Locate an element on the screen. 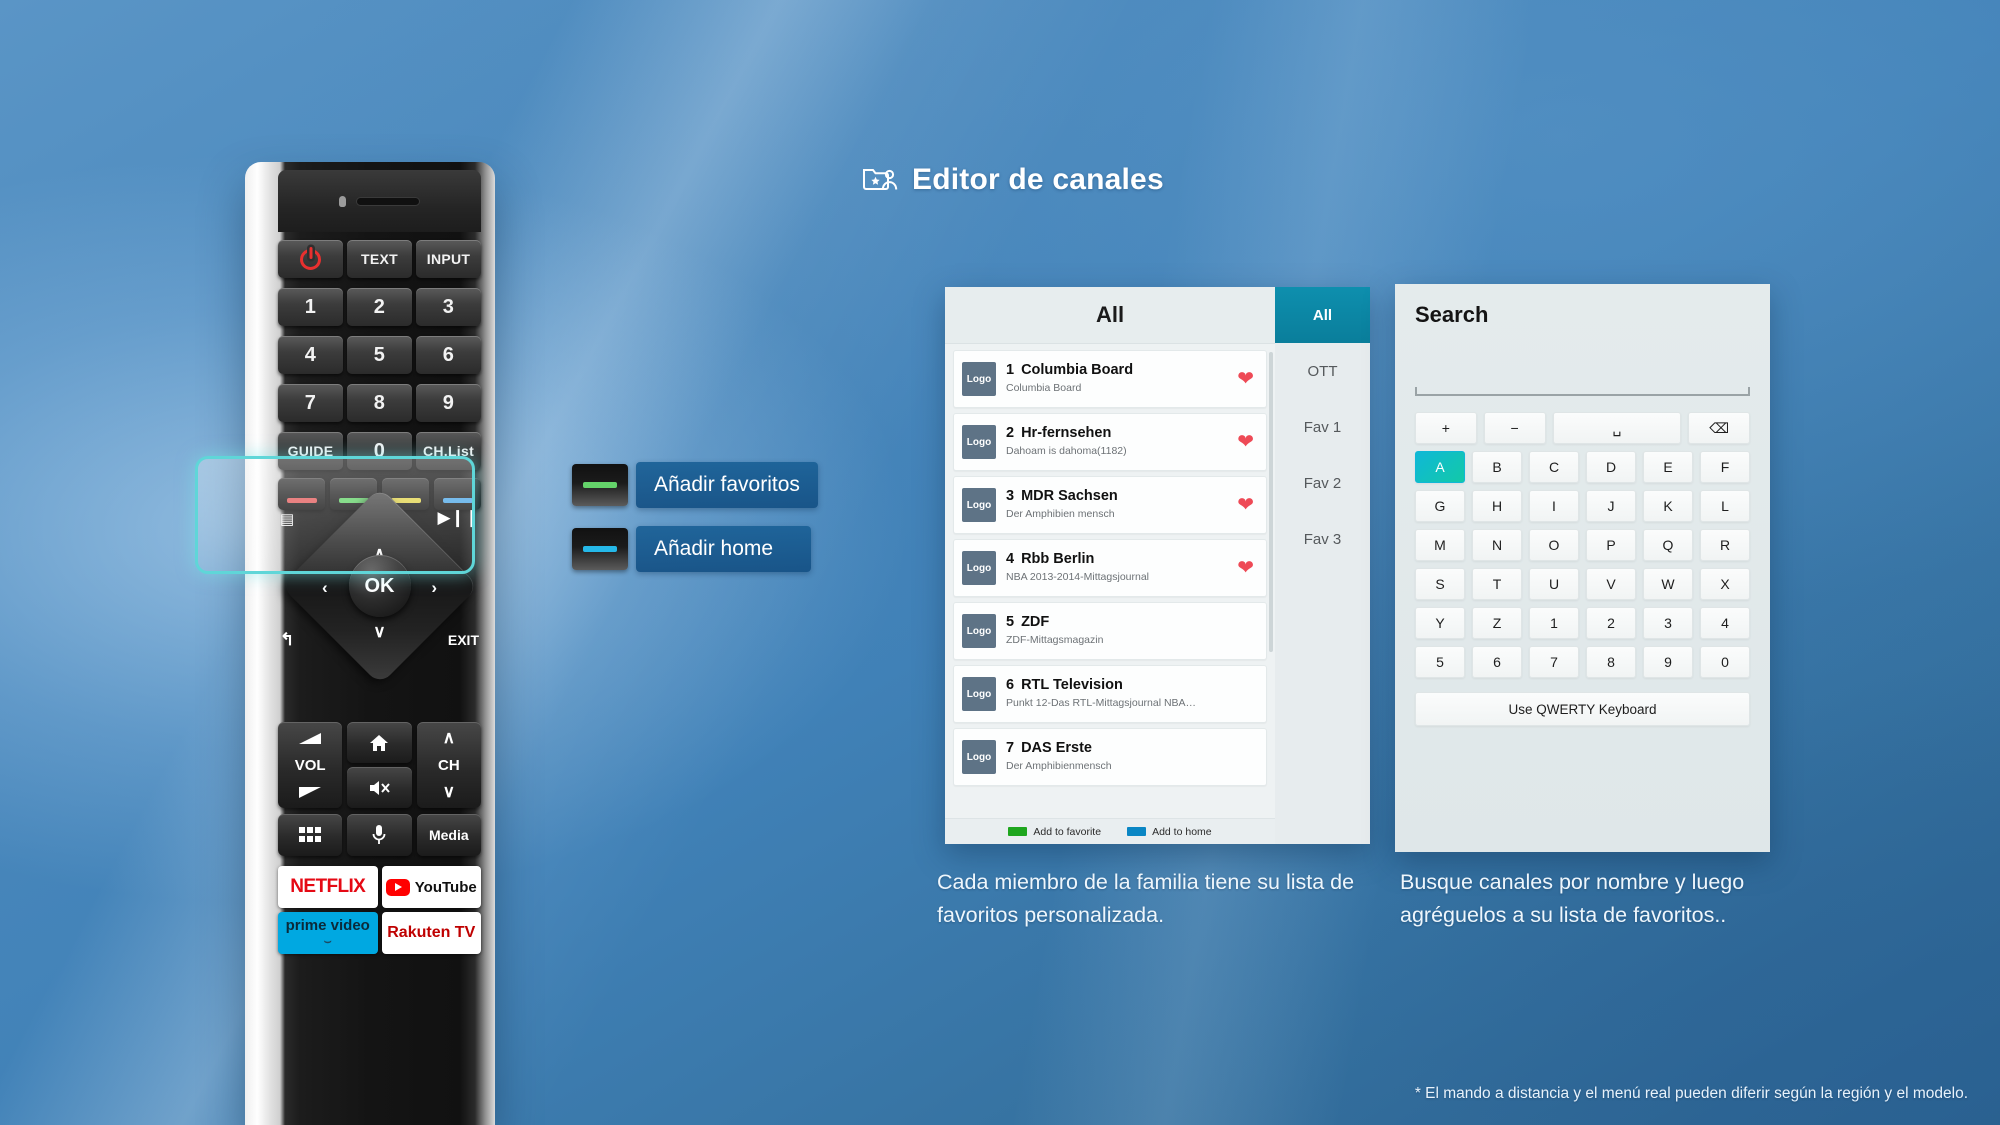 The height and width of the screenshot is (1125, 2000). channel-name: MDR Sachsen is located at coordinates (1069, 496).